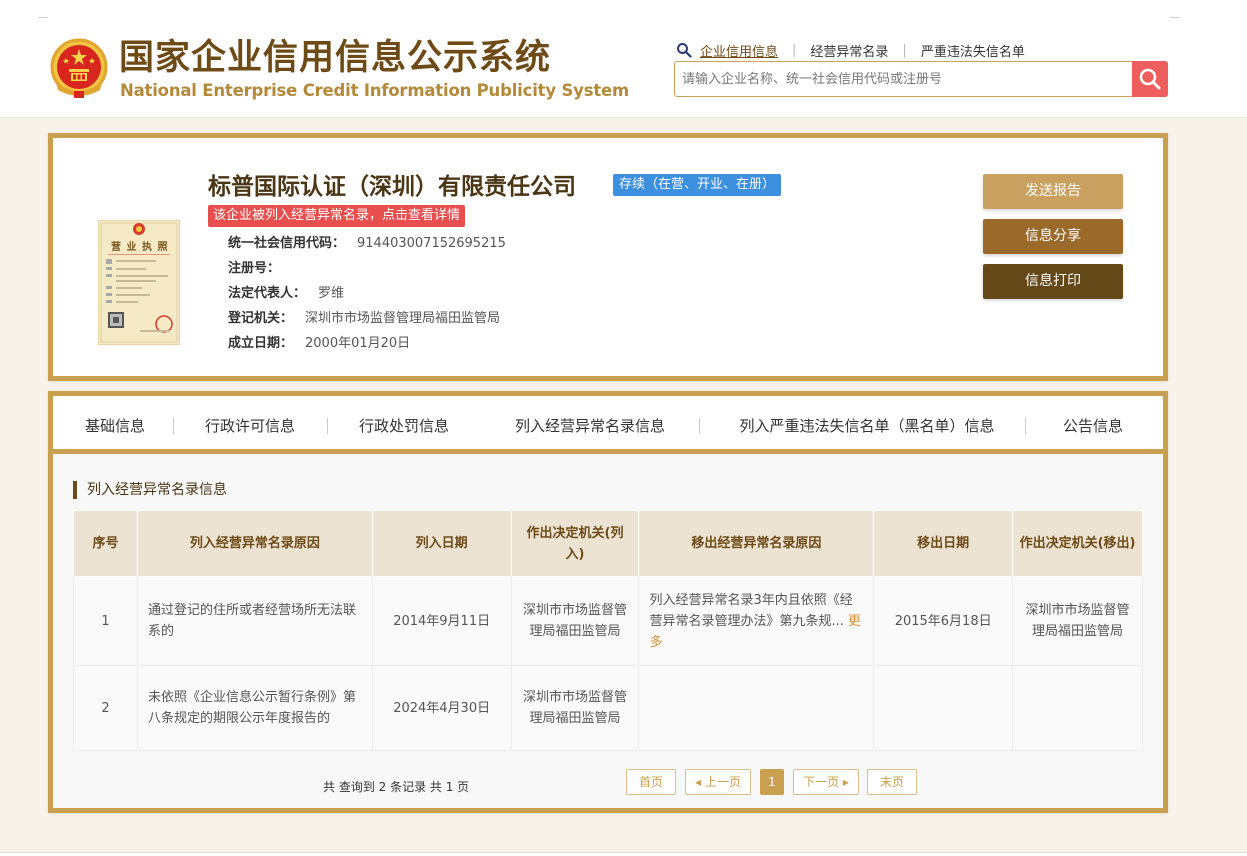  I want to click on pager-first-button: 首页, so click(651, 782).